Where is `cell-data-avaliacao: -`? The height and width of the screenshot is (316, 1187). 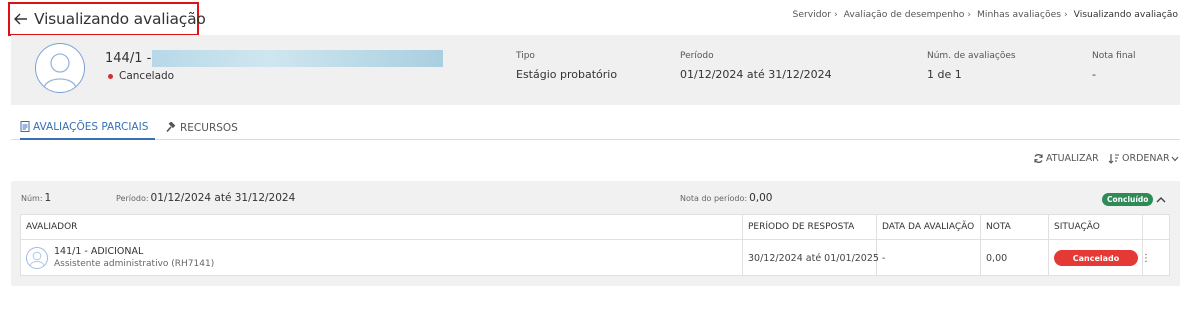 cell-data-avaliacao: - is located at coordinates (929, 258).